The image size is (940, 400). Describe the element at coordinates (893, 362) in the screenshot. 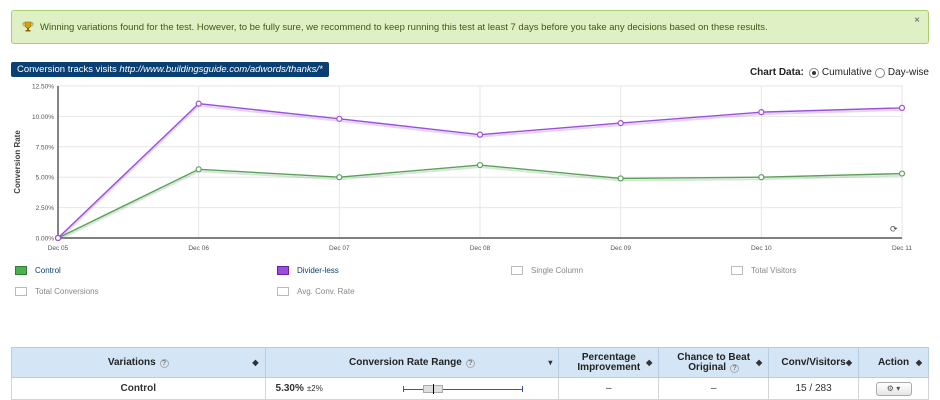

I see `header-action: Action ◆` at that location.